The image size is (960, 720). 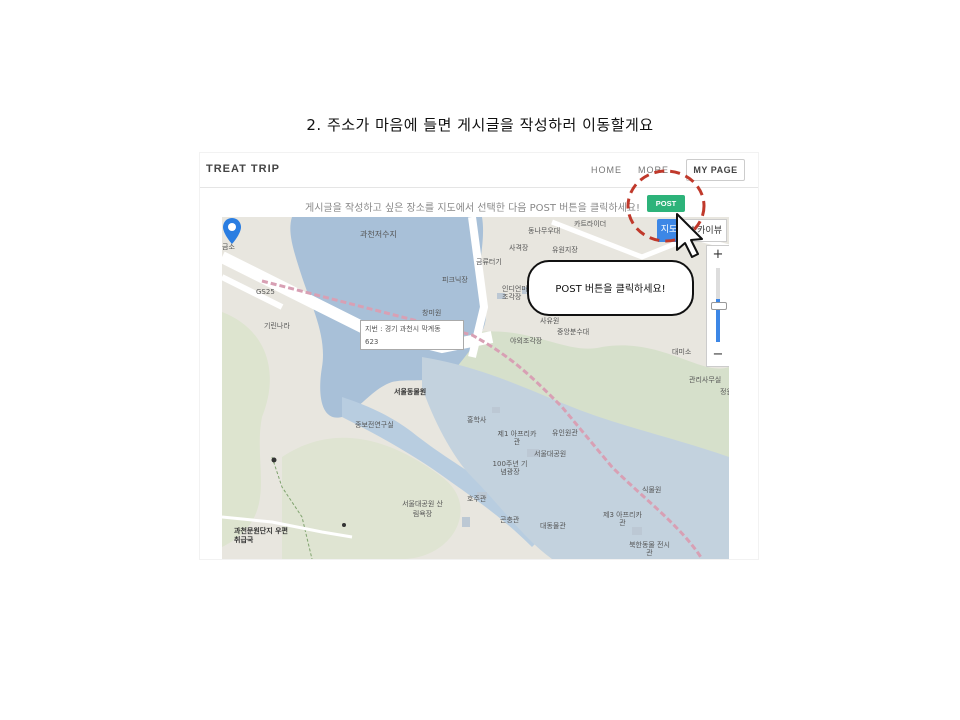 I want to click on tip-callout: POST 버튼을 클릭하세요!, so click(x=610, y=288).